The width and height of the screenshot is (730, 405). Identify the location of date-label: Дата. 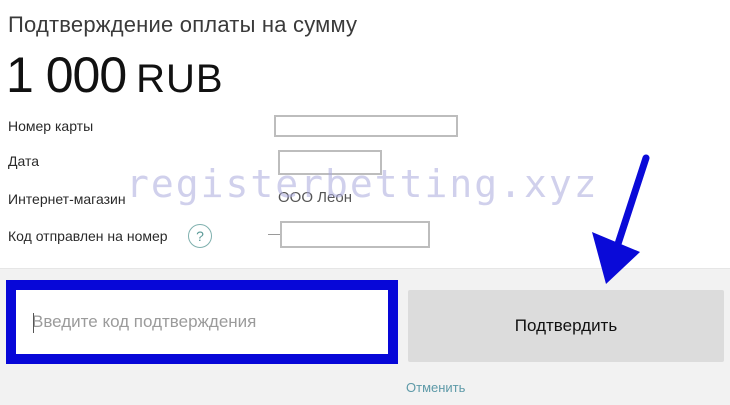
(24, 161).